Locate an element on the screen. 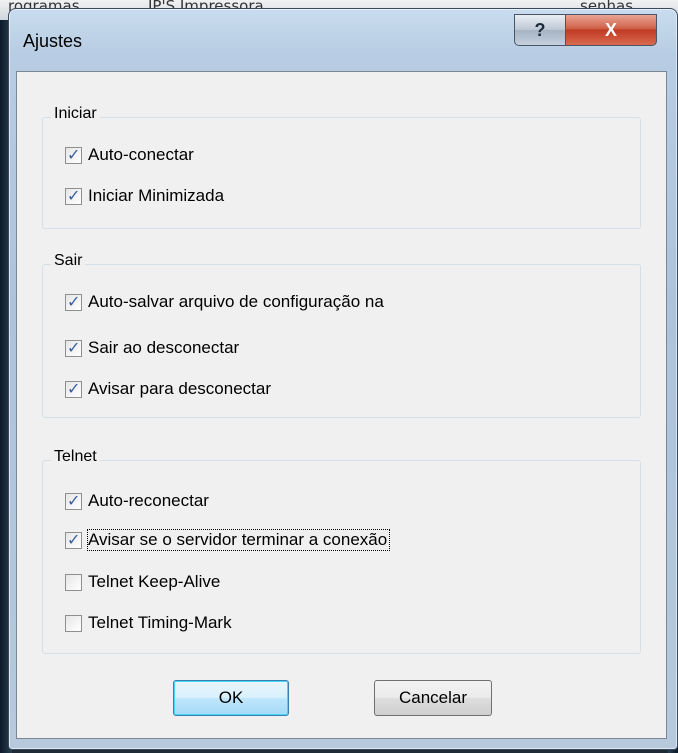 The height and width of the screenshot is (753, 678). checkbox-telnet-keep-alive: Telnet Keep-Alive is located at coordinates (142, 582).